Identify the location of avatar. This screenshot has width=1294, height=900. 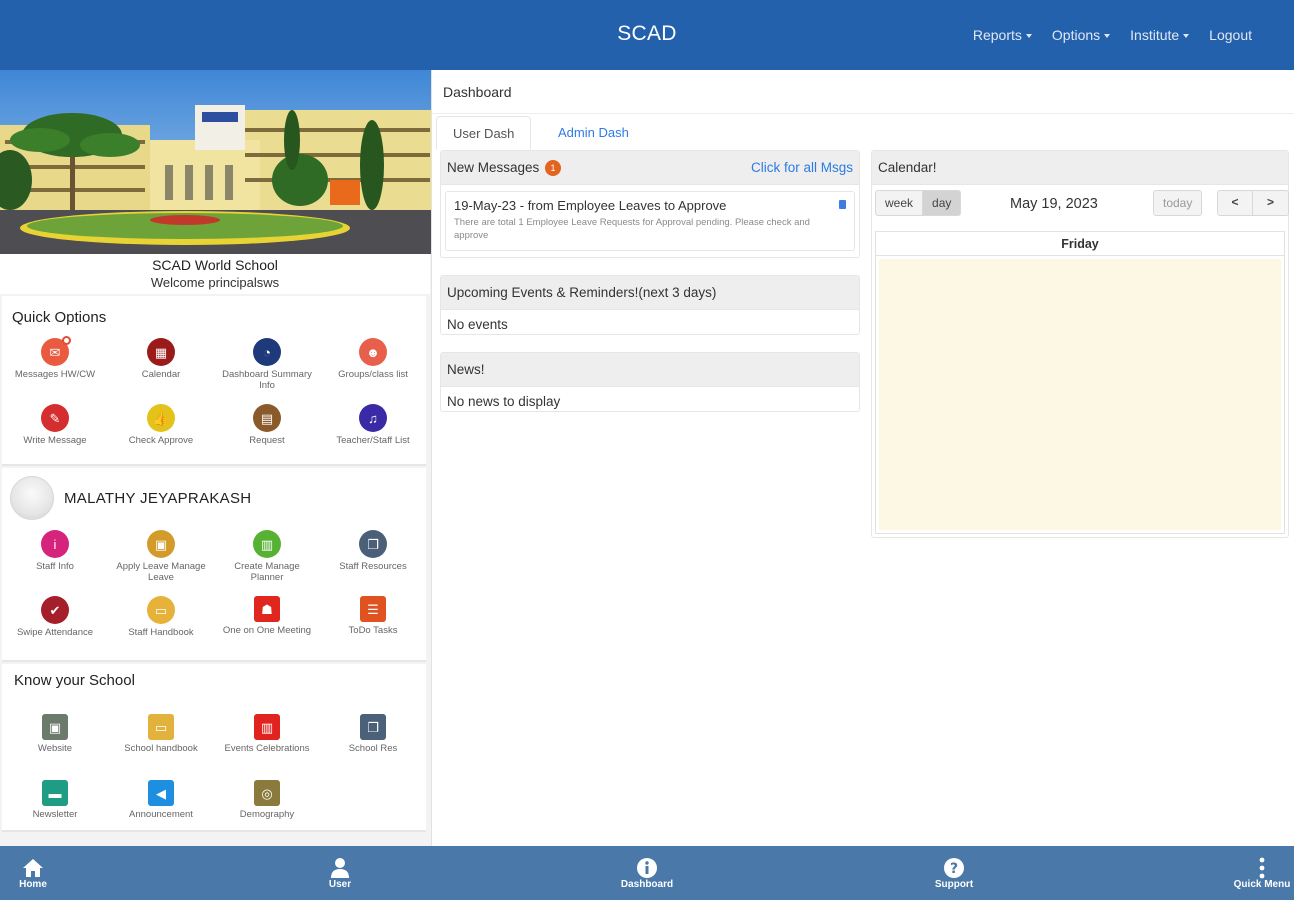
(32, 498).